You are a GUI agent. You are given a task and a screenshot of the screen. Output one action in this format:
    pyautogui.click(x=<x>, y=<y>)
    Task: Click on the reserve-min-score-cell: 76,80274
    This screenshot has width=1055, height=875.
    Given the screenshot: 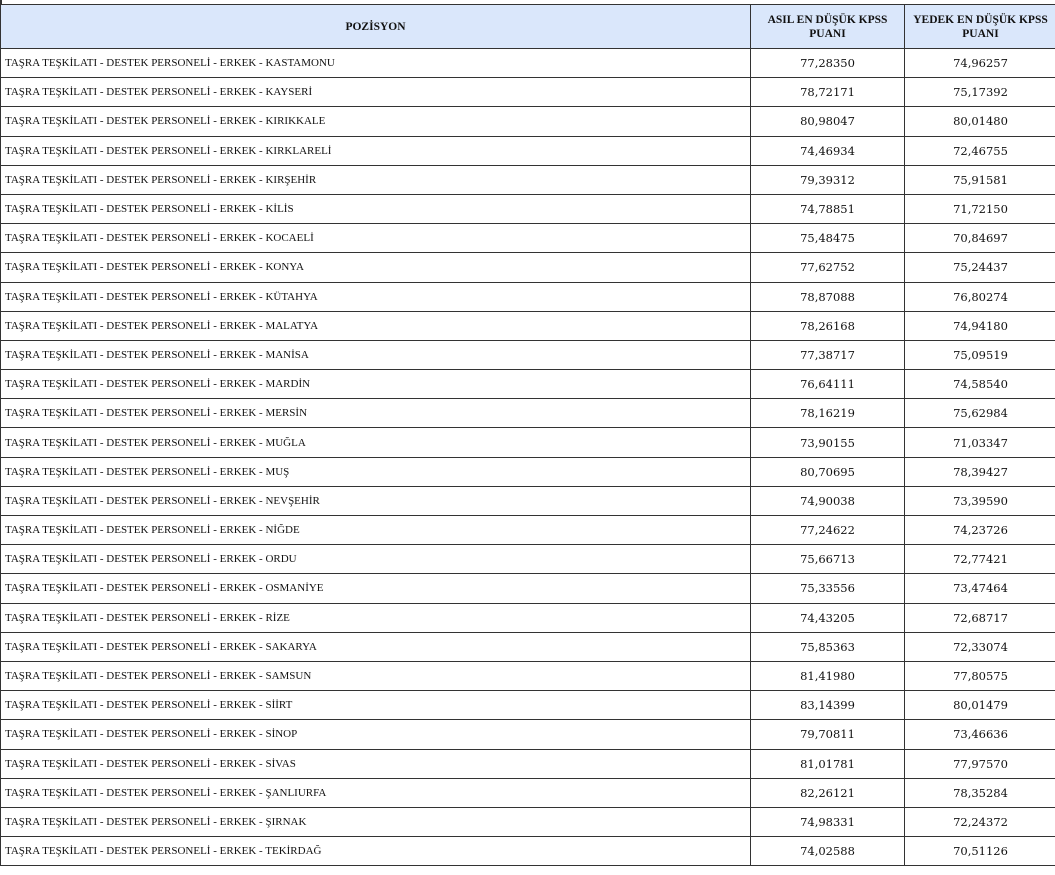 What is the action you would take?
    pyautogui.click(x=979, y=296)
    